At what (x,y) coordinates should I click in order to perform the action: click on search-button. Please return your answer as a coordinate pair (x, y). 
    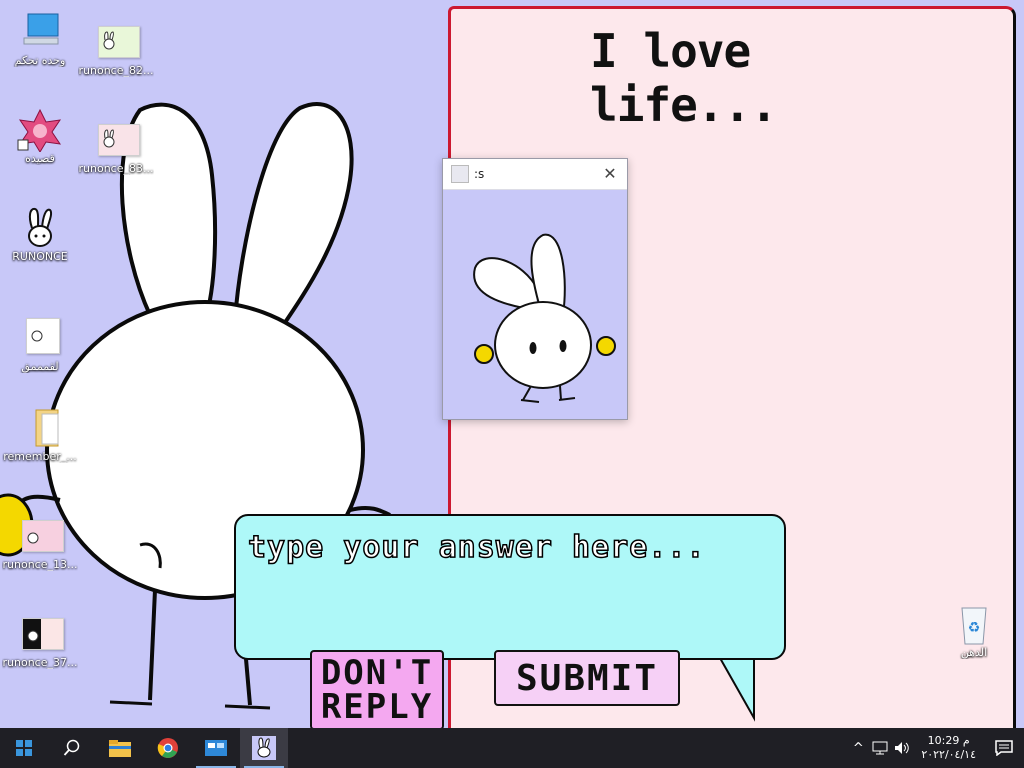
    Looking at the image, I should click on (72, 748).